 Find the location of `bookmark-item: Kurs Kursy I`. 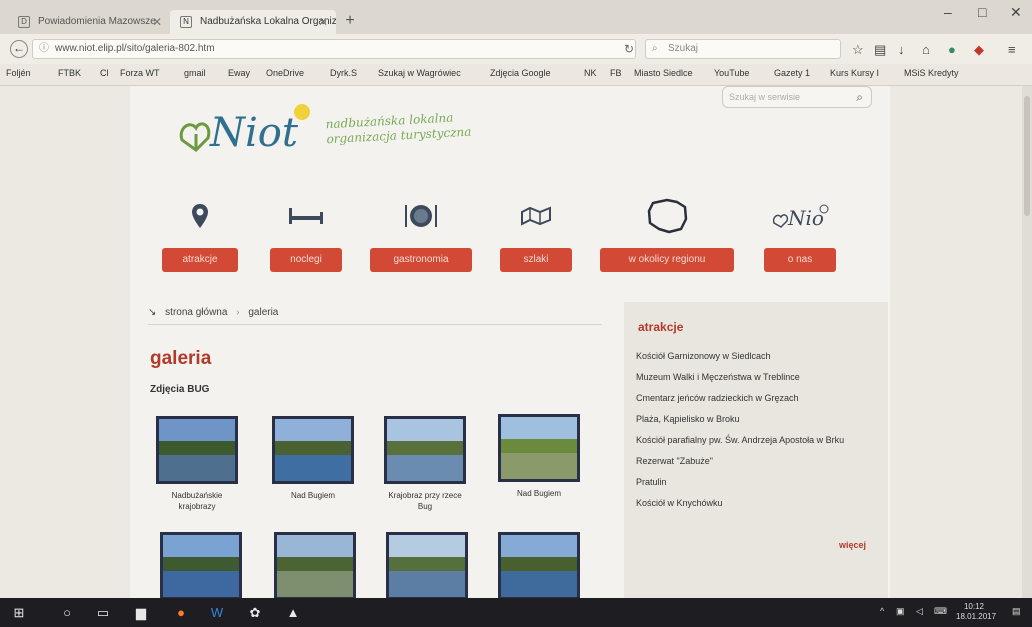

bookmark-item: Kurs Kursy I is located at coordinates (854, 73).